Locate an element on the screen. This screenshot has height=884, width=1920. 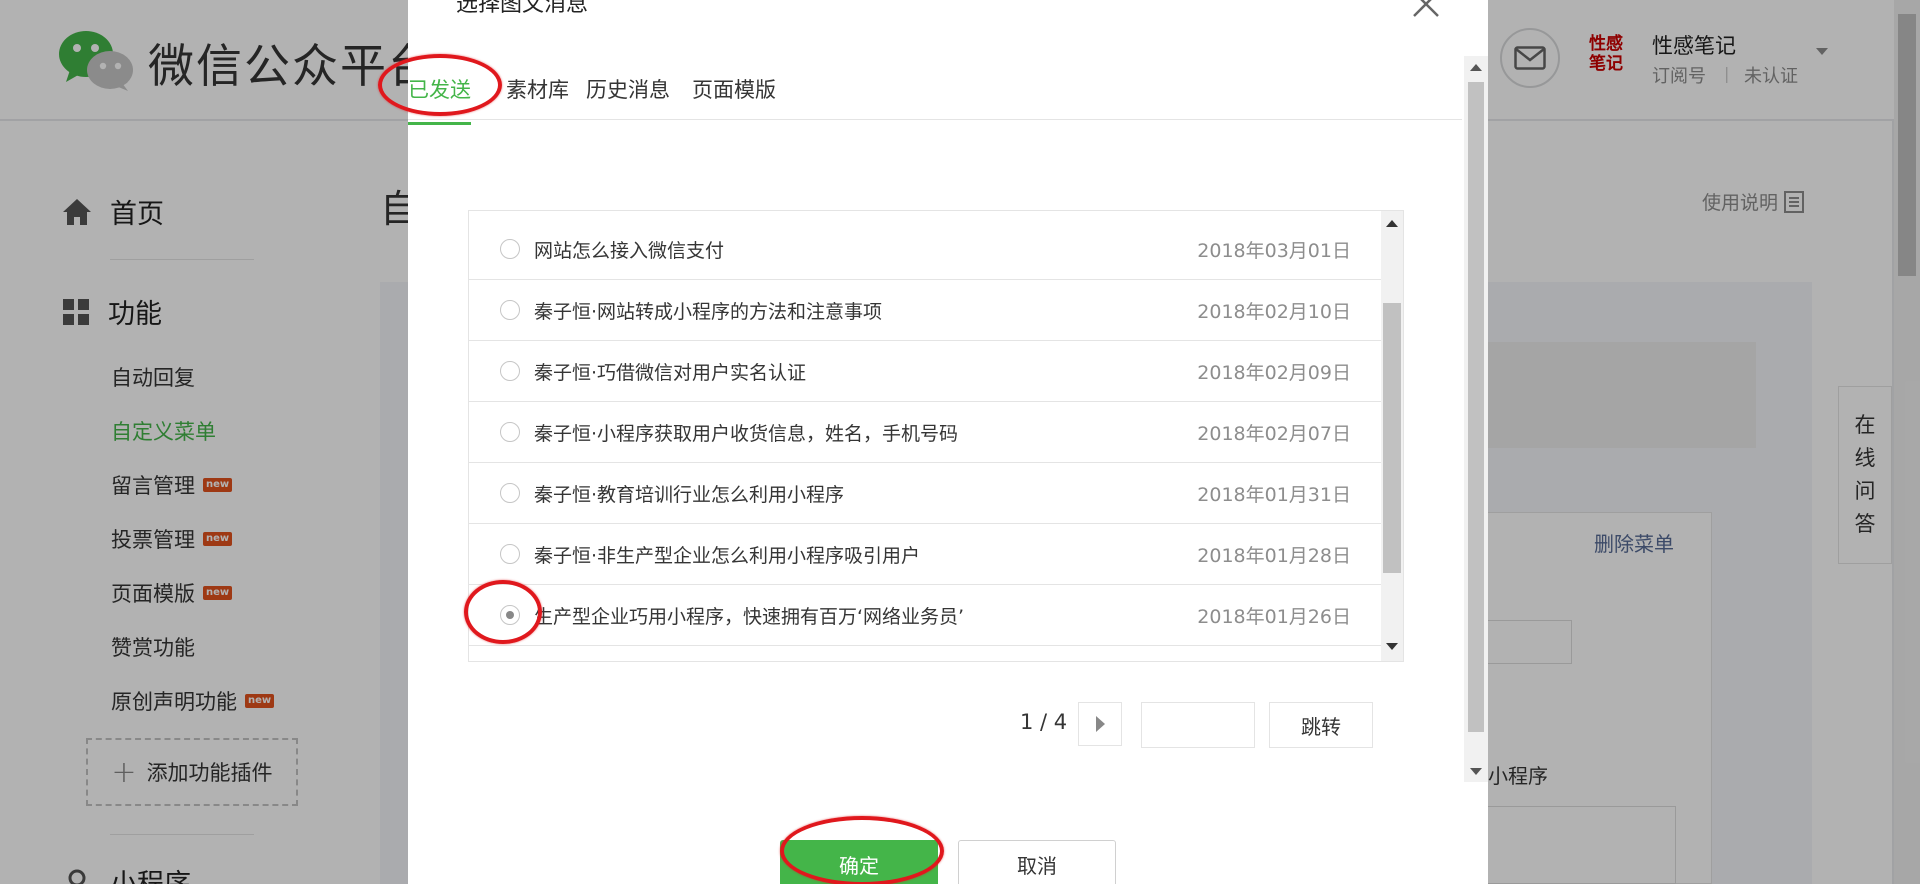
article-date: 2018年01月28日 is located at coordinates (1274, 556).